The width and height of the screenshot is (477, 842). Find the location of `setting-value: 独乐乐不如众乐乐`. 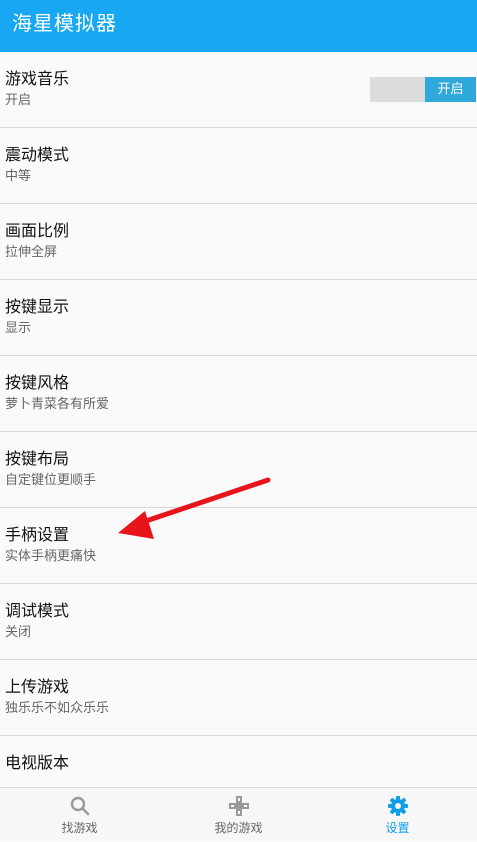

setting-value: 独乐乐不如众乐乐 is located at coordinates (57, 708).